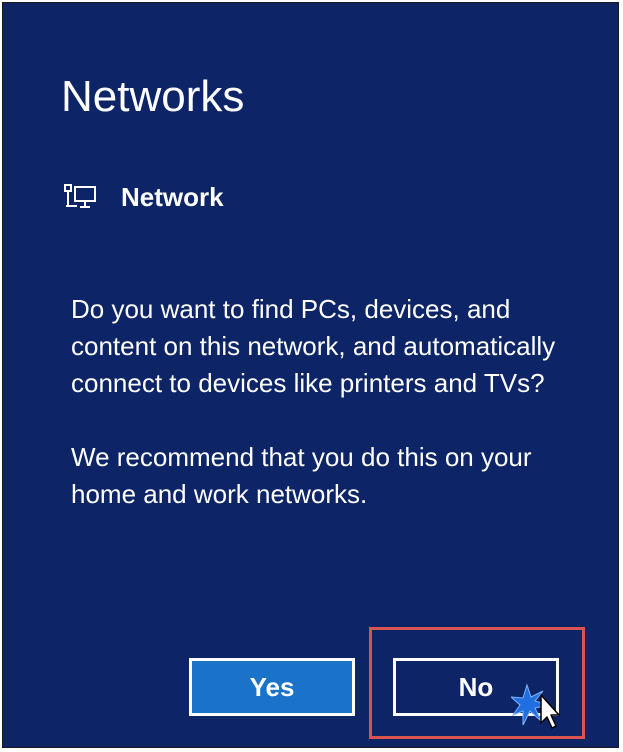 The height and width of the screenshot is (752, 623). Describe the element at coordinates (81, 197) in the screenshot. I see `wired-network-icon` at that location.